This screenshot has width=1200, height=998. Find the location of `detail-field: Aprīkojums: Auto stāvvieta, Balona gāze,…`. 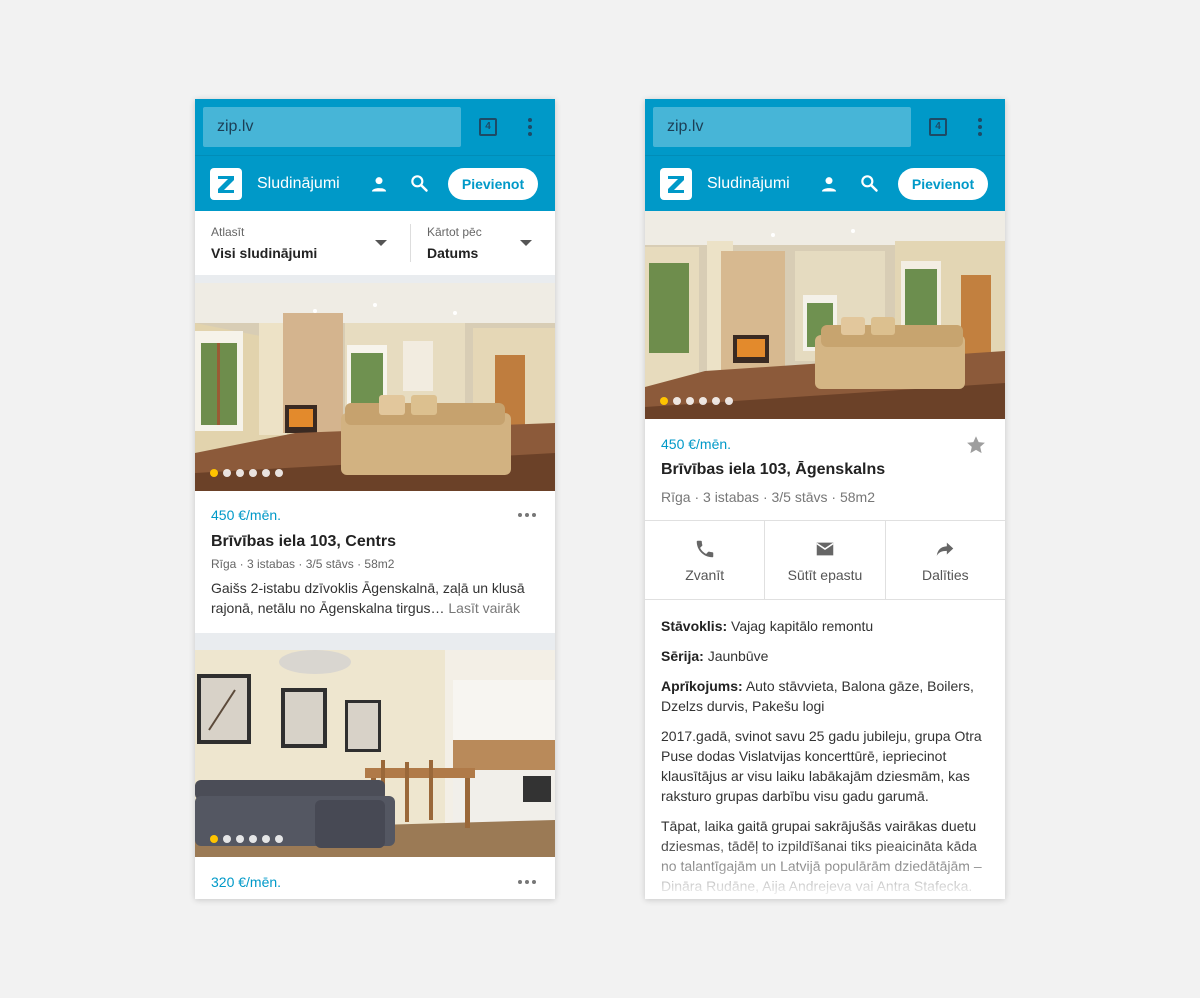

detail-field: Aprīkojums: Auto stāvvieta, Balona gāze,… is located at coordinates (826, 696).